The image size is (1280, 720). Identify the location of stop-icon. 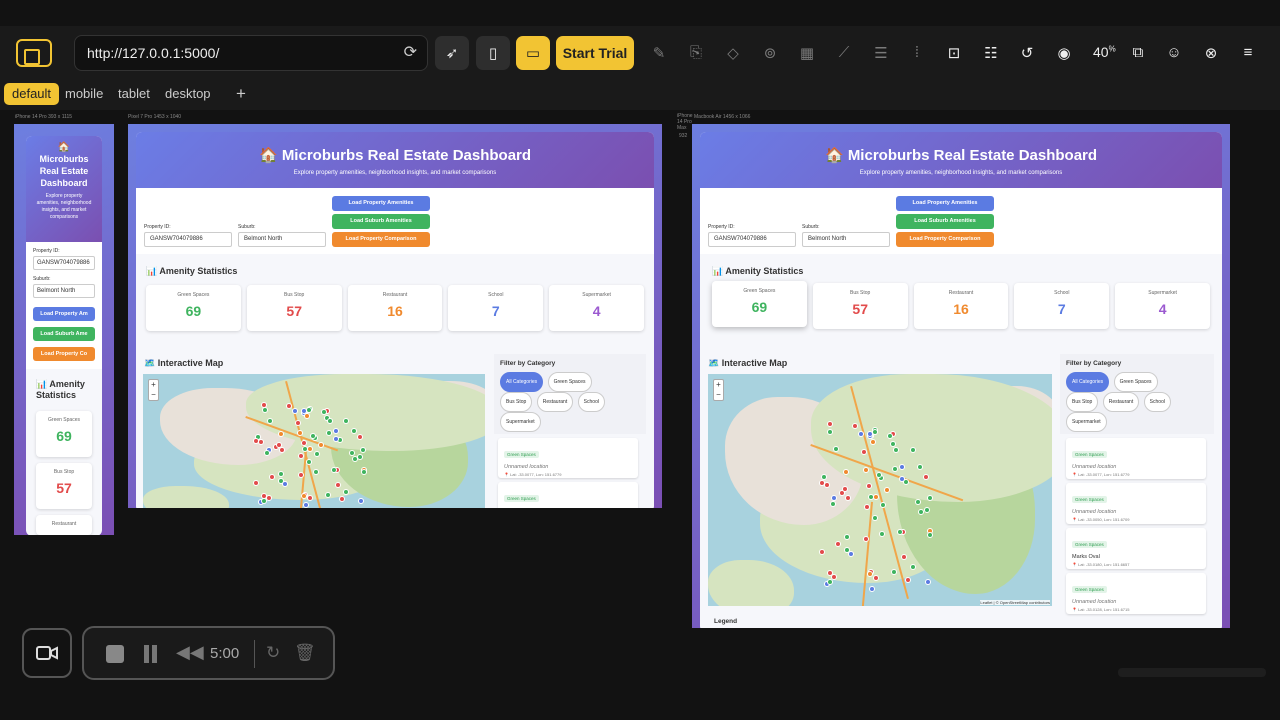
(115, 654).